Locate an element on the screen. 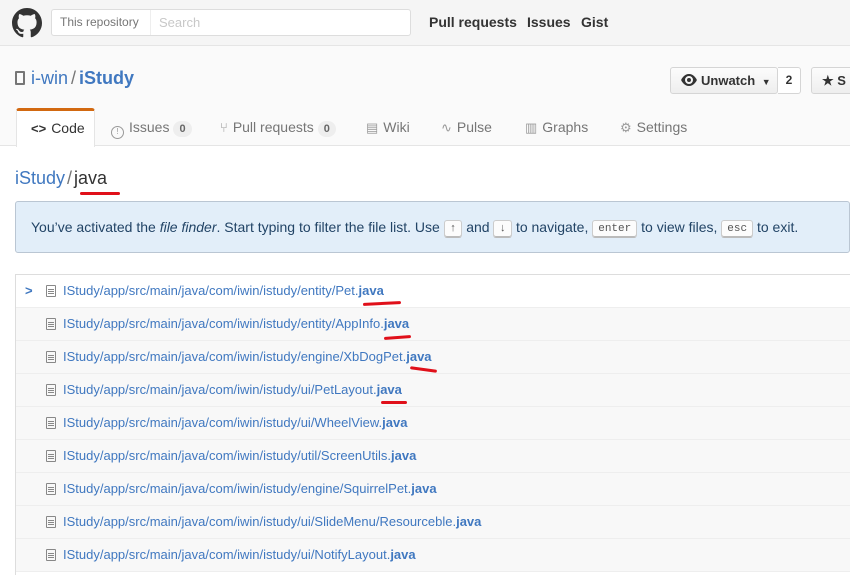  notice-text: to view files, is located at coordinates (679, 227).